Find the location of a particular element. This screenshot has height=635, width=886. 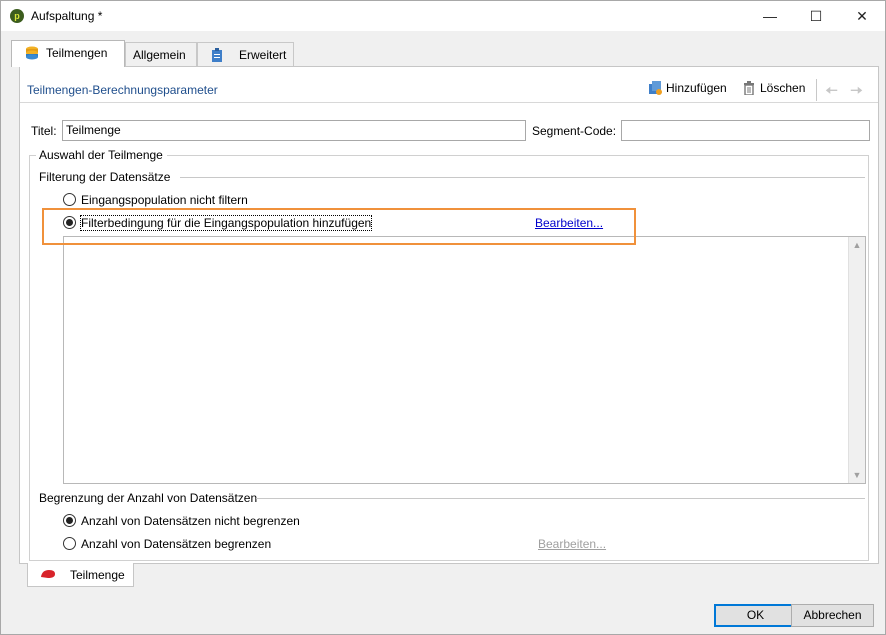

clipboard-icon is located at coordinates (217, 55).